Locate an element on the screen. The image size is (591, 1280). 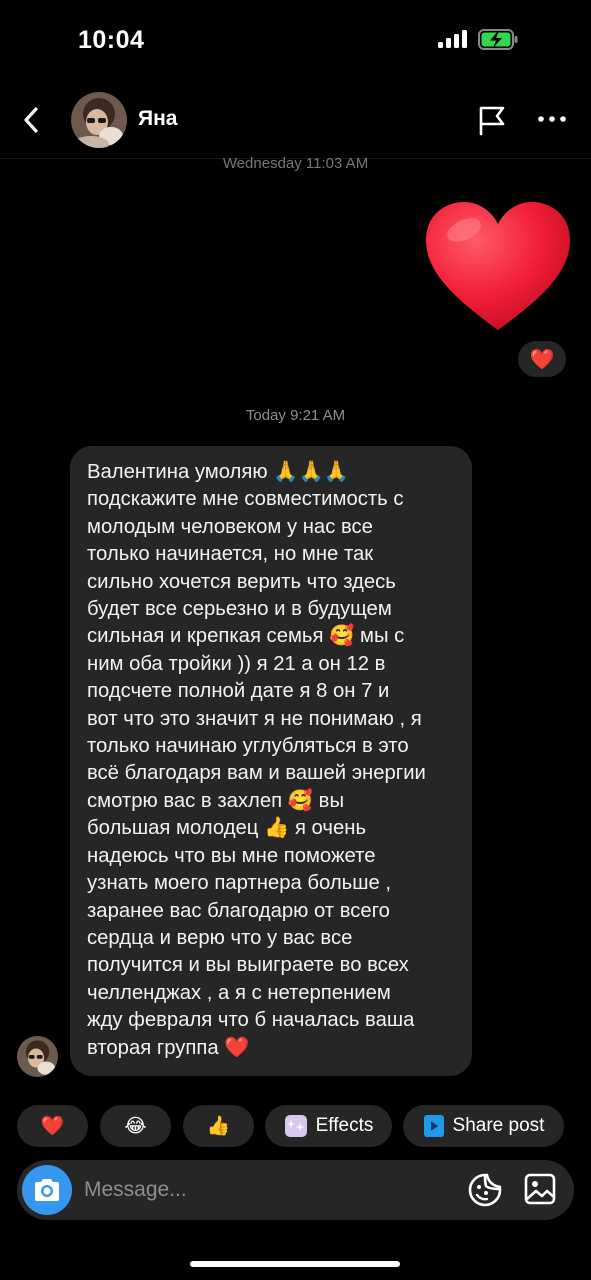
share-post-button: Share post is located at coordinates (483, 1126).